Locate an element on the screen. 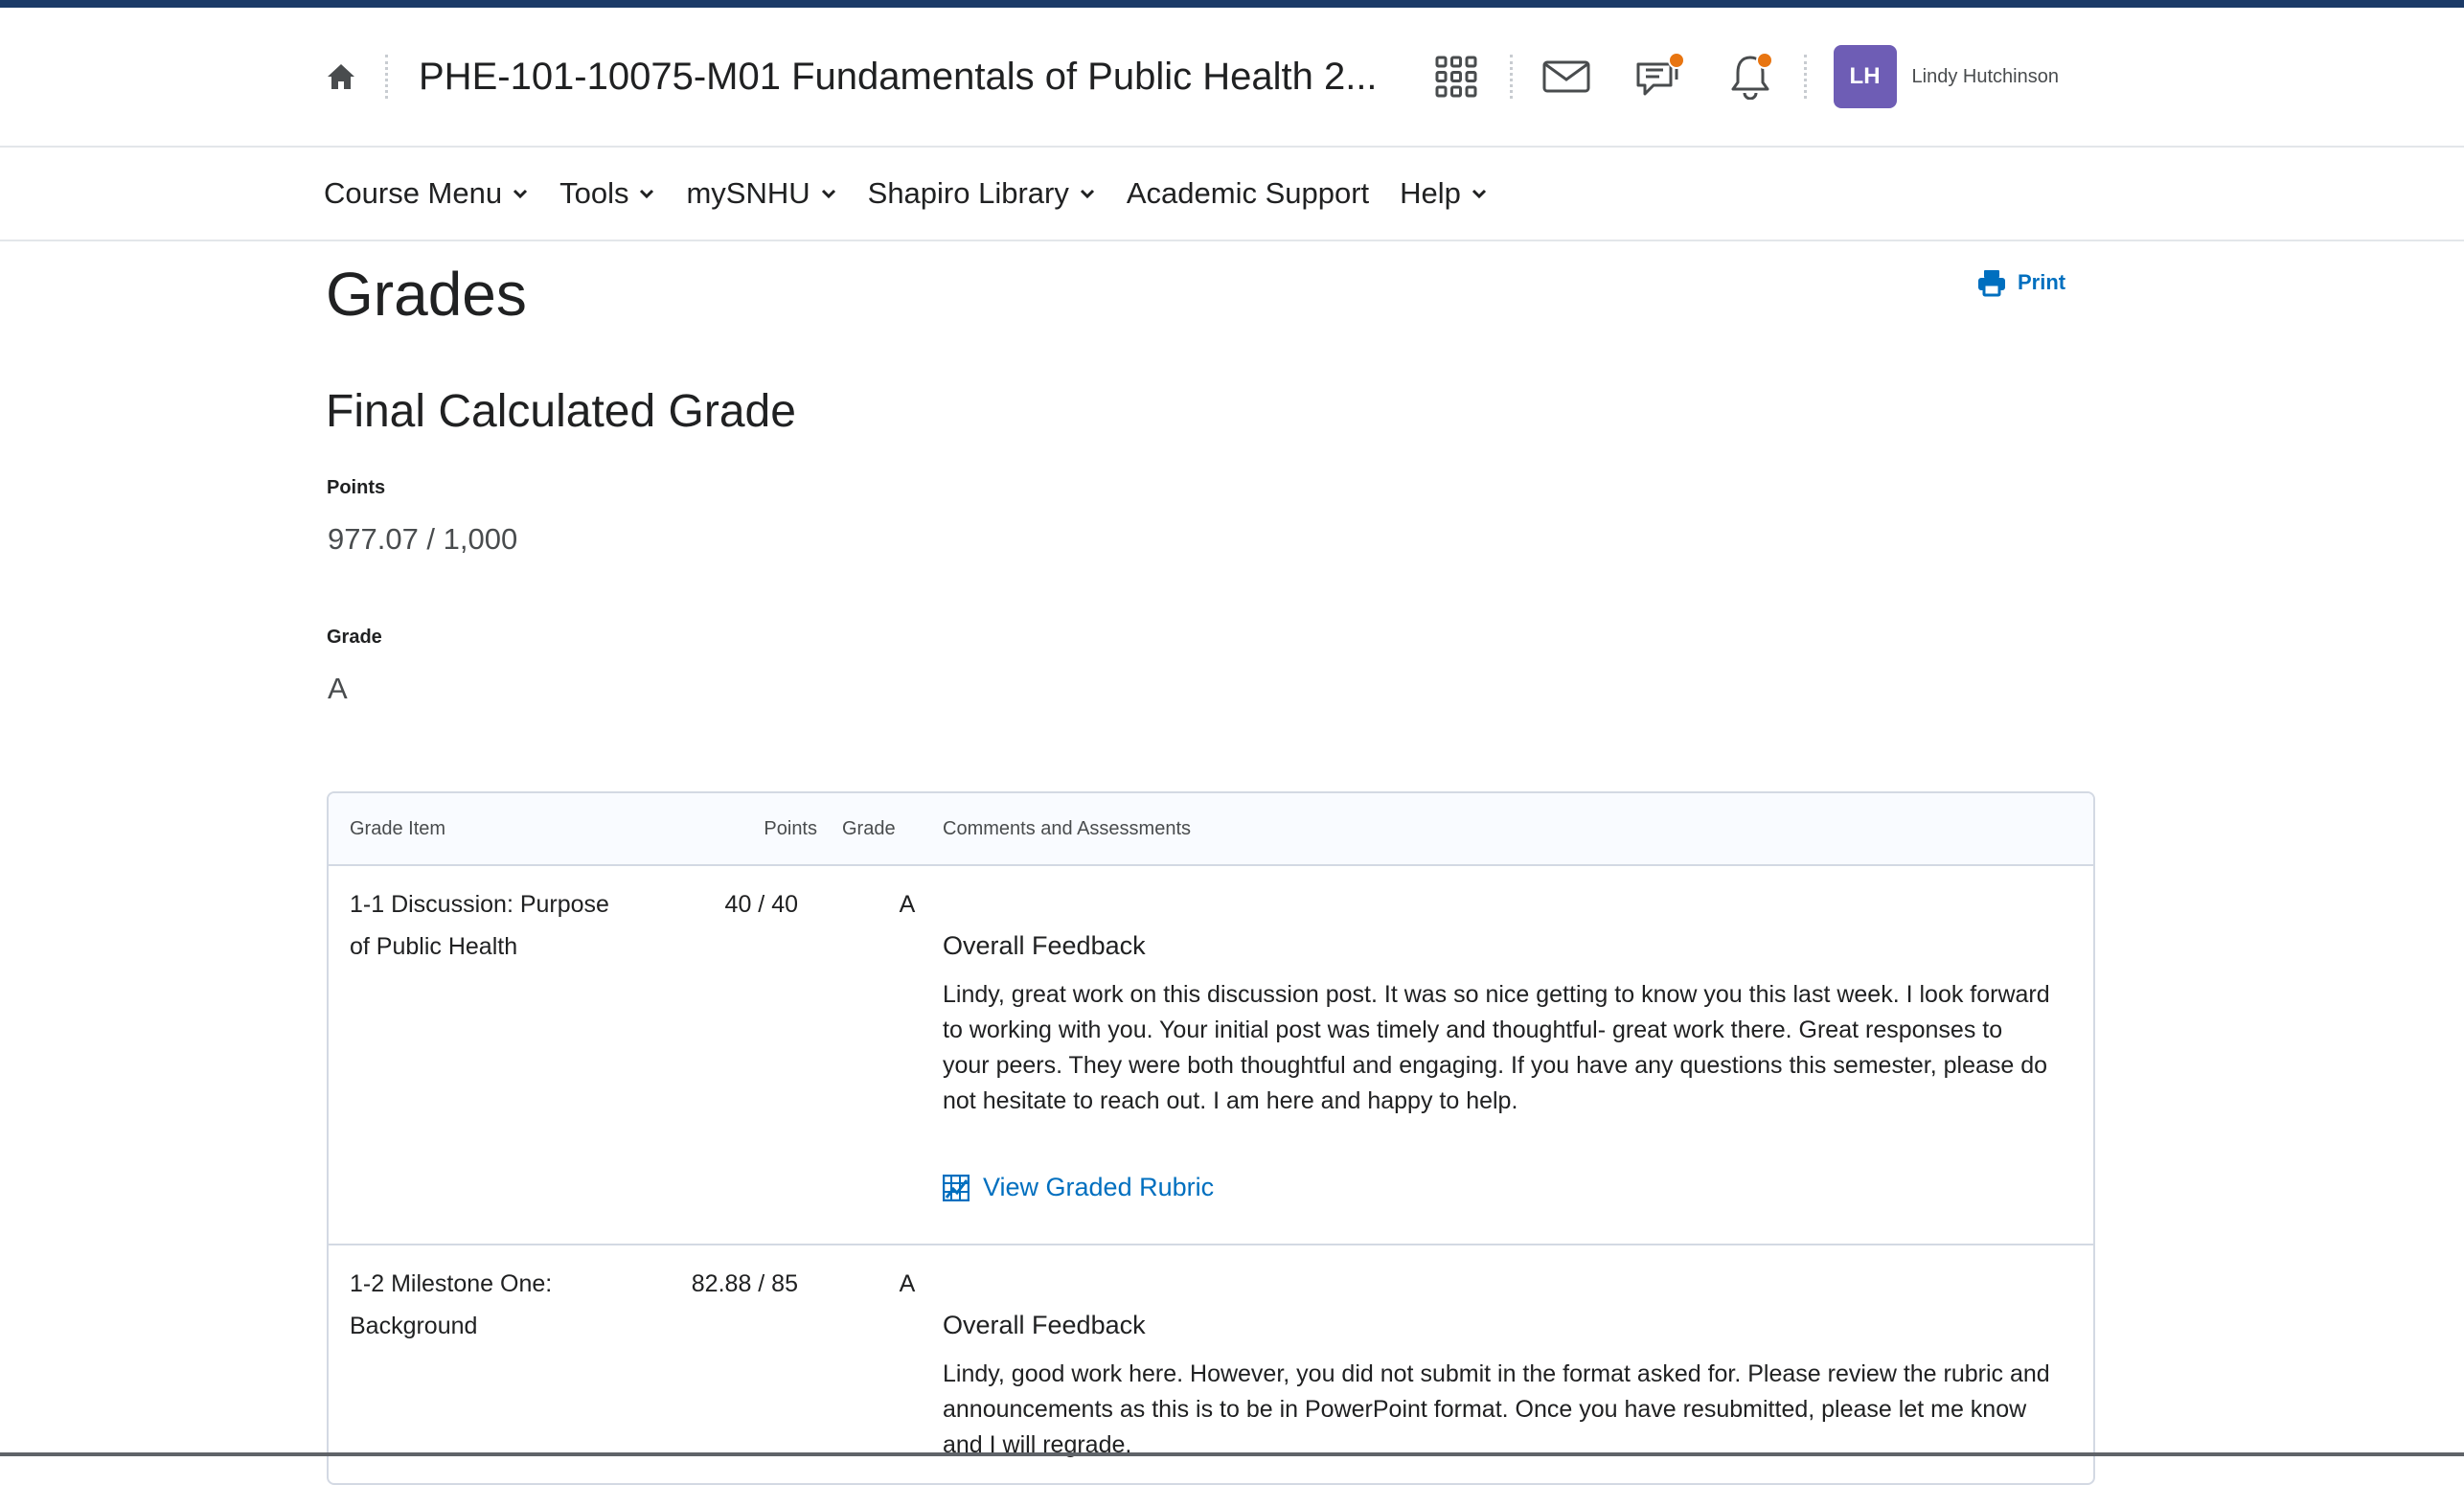 The width and height of the screenshot is (2464, 1485). rubric-icon is located at coordinates (956, 1187).